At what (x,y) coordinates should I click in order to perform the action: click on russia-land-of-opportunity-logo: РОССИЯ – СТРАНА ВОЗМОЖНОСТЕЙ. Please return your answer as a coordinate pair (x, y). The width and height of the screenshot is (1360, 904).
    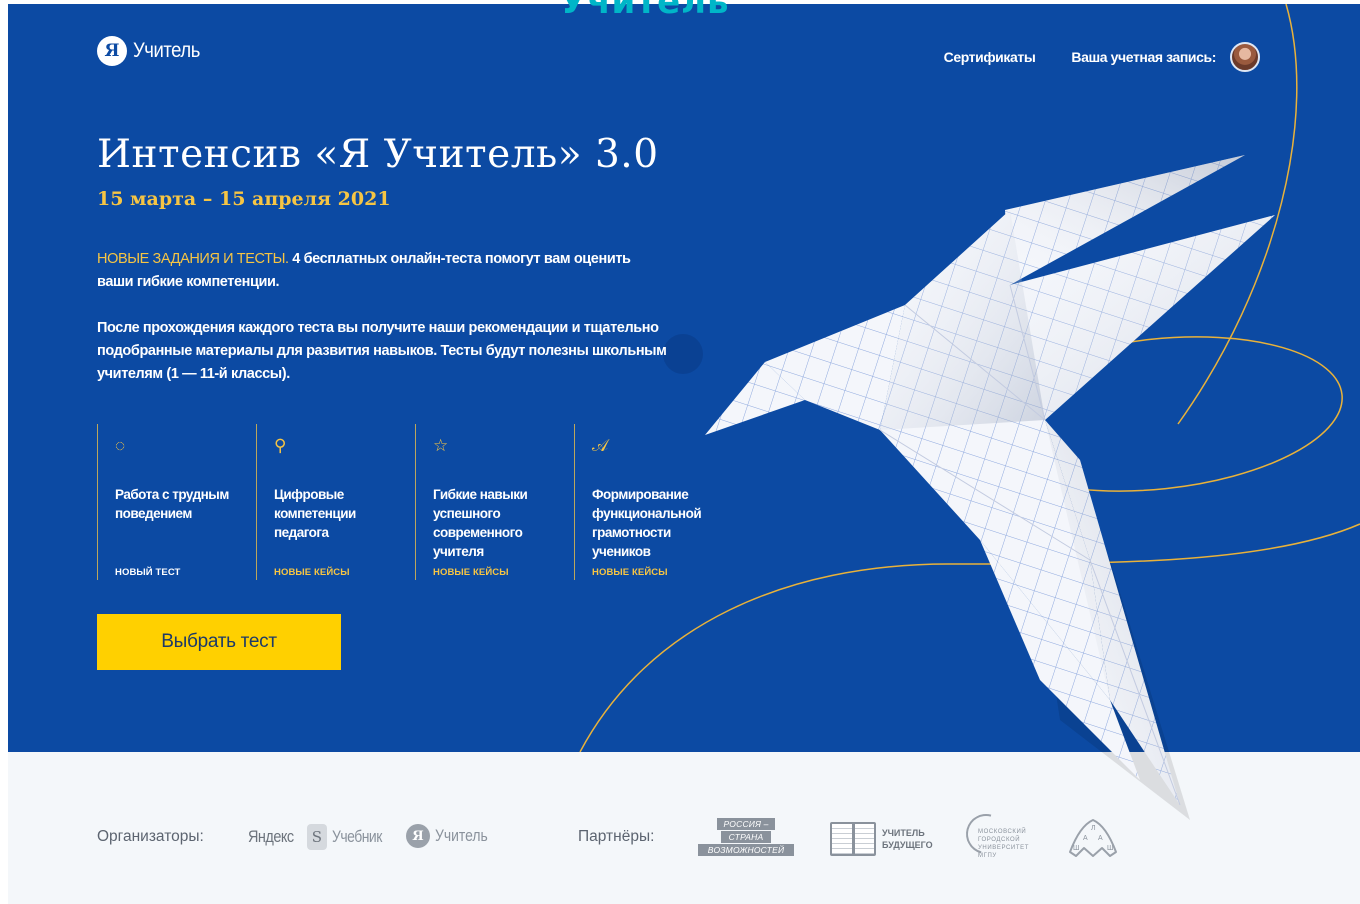
    Looking at the image, I should click on (746, 837).